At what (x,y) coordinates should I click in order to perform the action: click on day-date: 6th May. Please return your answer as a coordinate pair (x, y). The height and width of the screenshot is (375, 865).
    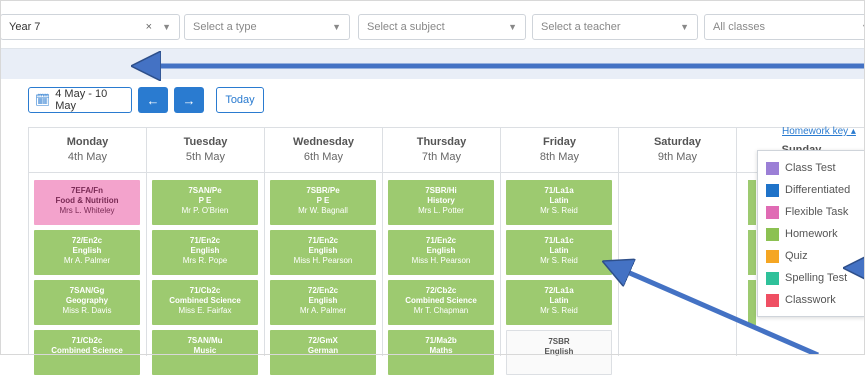
    Looking at the image, I should click on (323, 157).